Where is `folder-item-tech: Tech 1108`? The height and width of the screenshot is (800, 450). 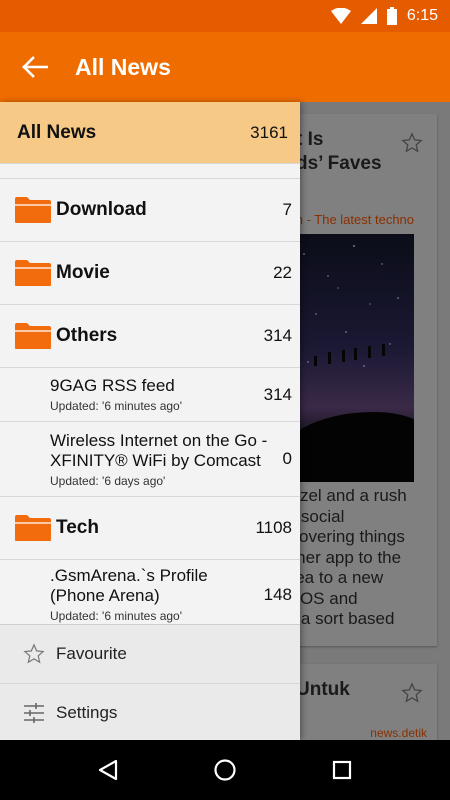
folder-item-tech: Tech 1108 is located at coordinates (150, 528).